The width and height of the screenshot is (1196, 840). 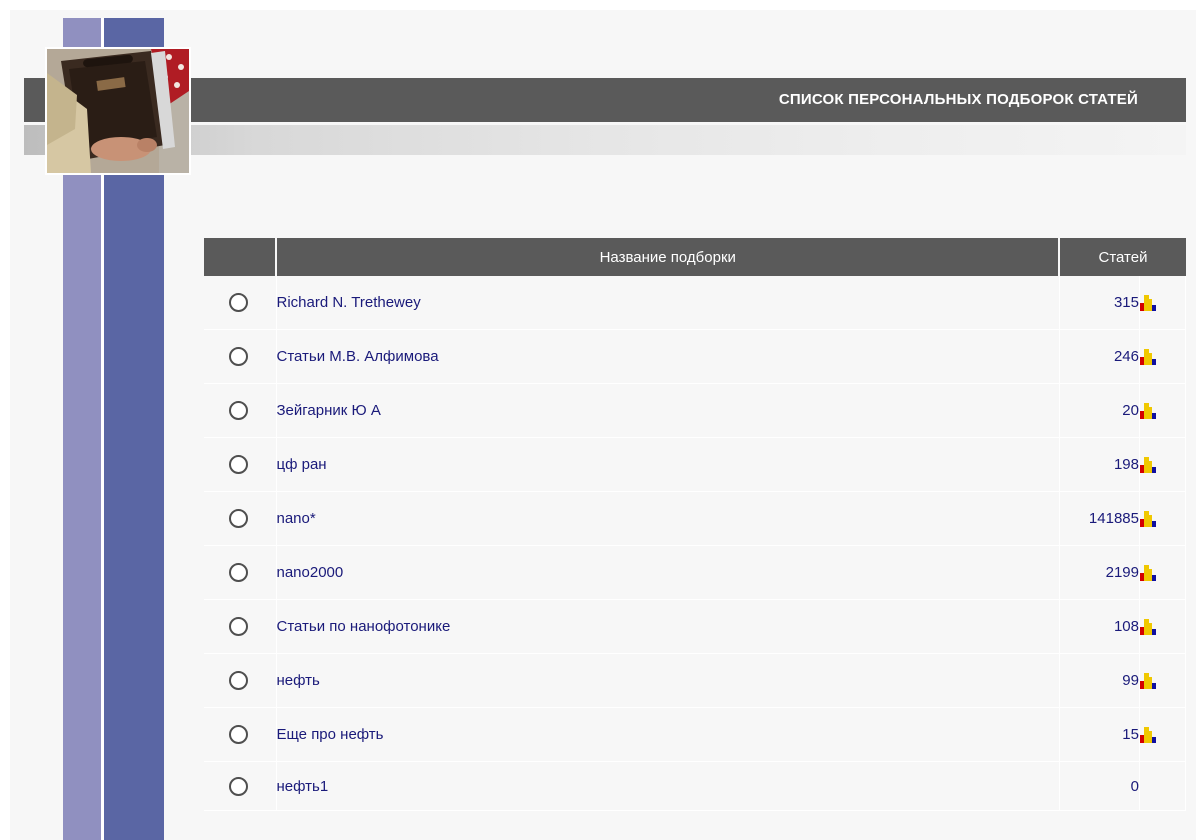 What do you see at coordinates (668, 518) in the screenshot?
I see `name-cell: nano*` at bounding box center [668, 518].